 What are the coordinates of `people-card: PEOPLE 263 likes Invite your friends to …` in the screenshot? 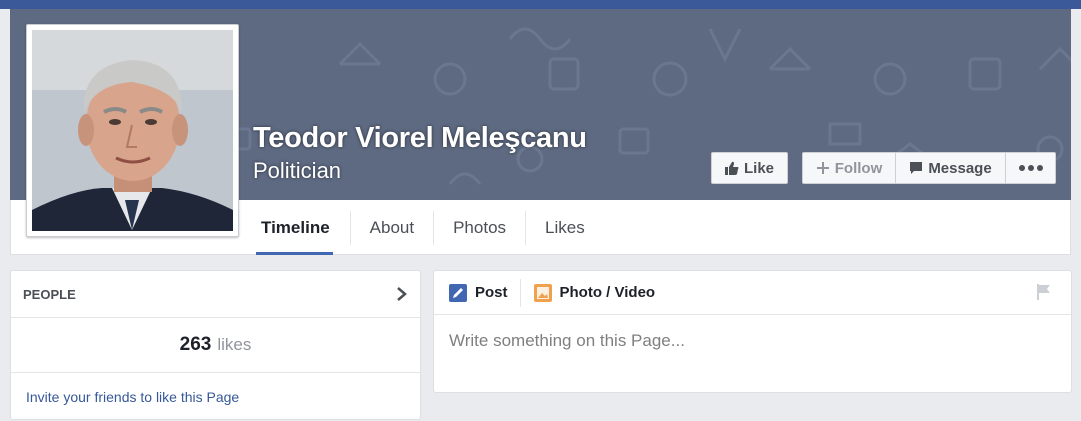 It's located at (215, 345).